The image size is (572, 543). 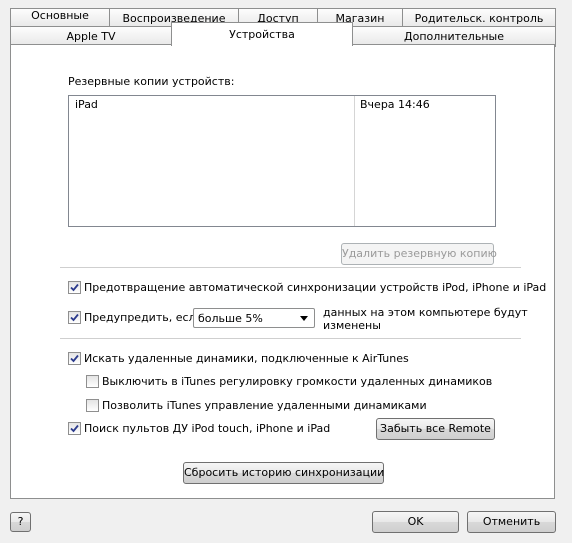 I want to click on threshold-select-value: больше 5%, so click(x=230, y=318).